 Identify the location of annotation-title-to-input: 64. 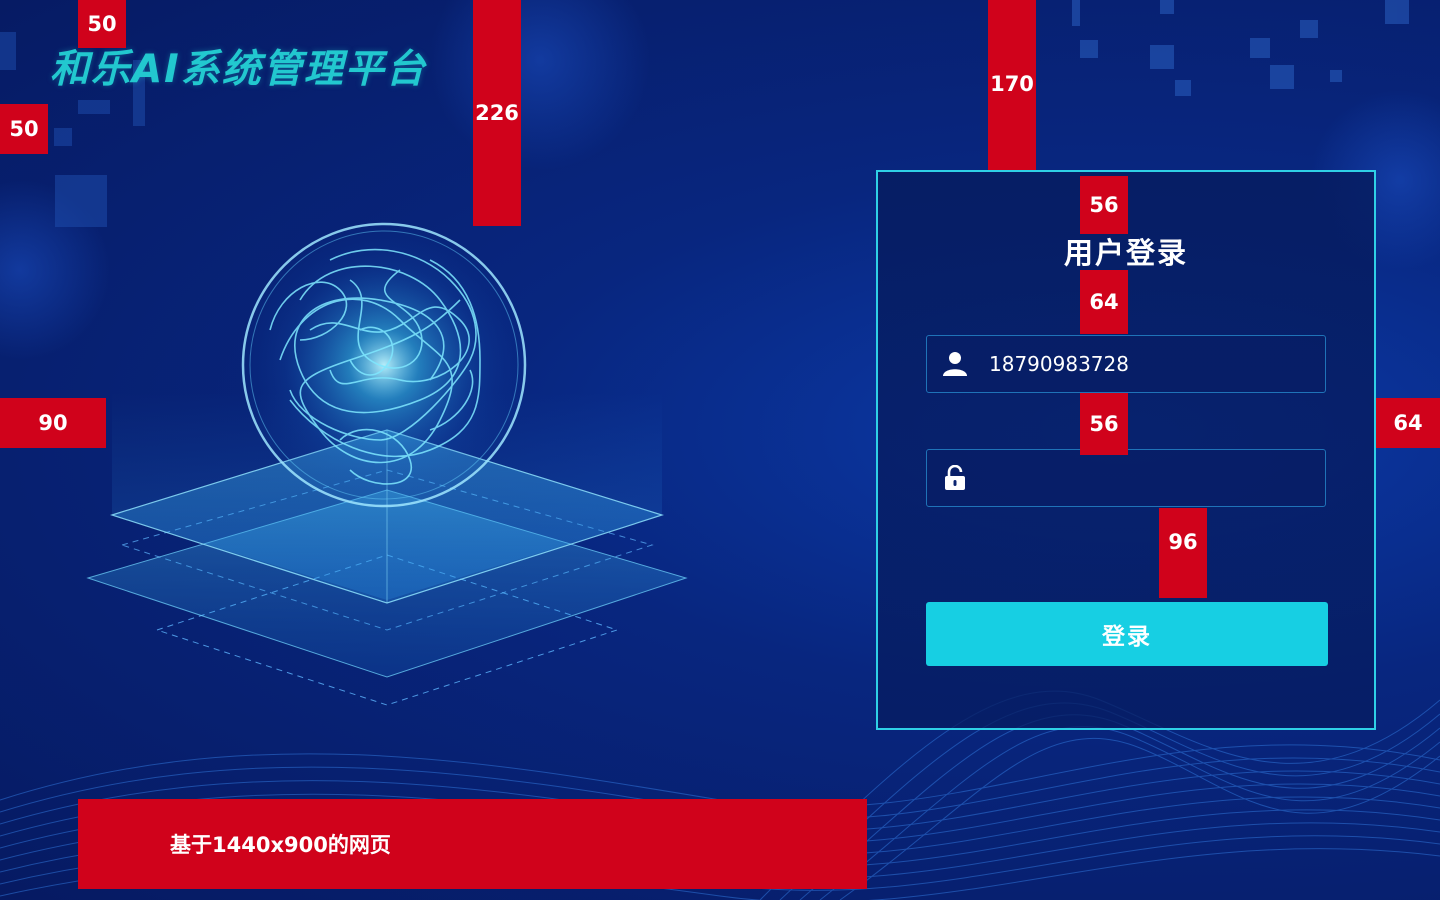
(1104, 302).